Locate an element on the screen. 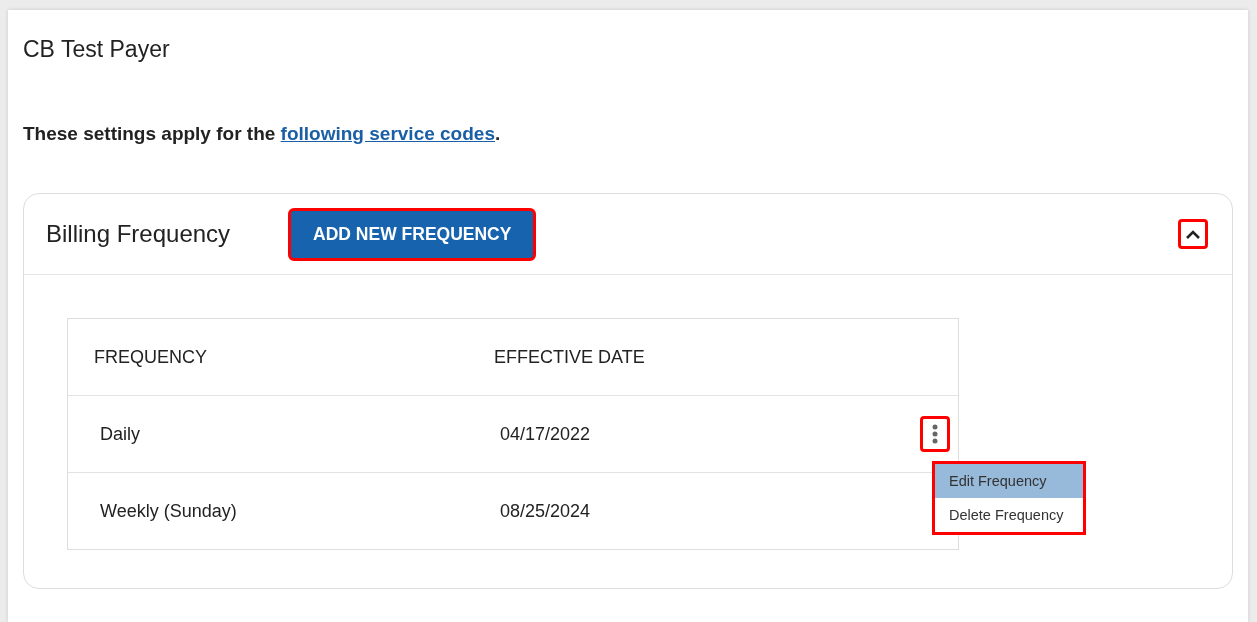 The image size is (1257, 622). collapse-button is located at coordinates (1193, 234).